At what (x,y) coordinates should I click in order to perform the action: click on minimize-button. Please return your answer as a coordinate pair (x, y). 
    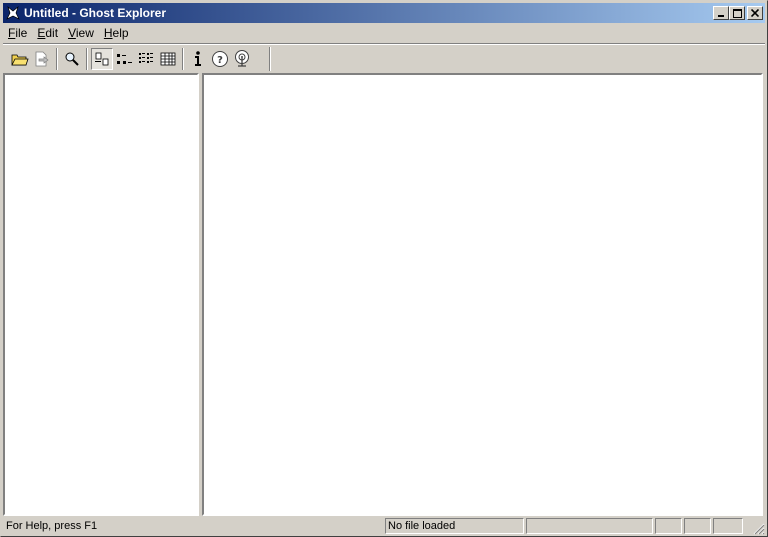
    Looking at the image, I should click on (721, 13).